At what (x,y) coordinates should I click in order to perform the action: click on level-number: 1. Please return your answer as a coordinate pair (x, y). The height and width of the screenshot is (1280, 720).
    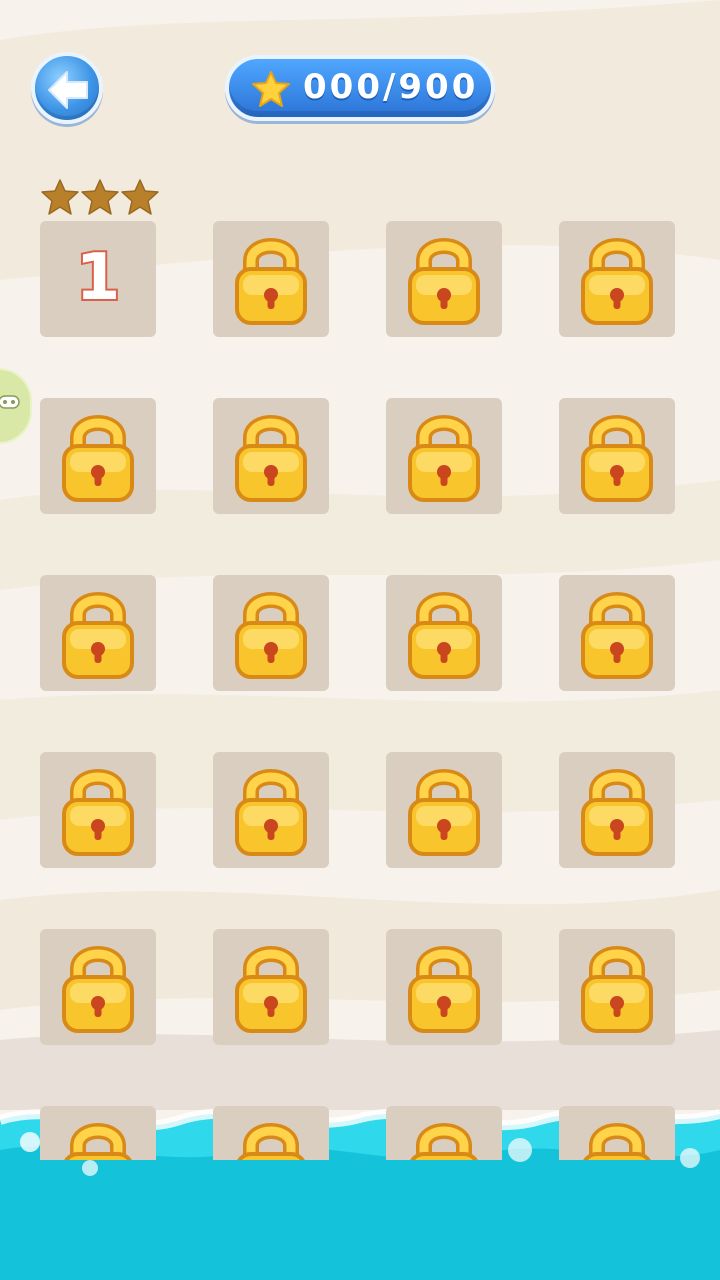
    Looking at the image, I should click on (98, 278).